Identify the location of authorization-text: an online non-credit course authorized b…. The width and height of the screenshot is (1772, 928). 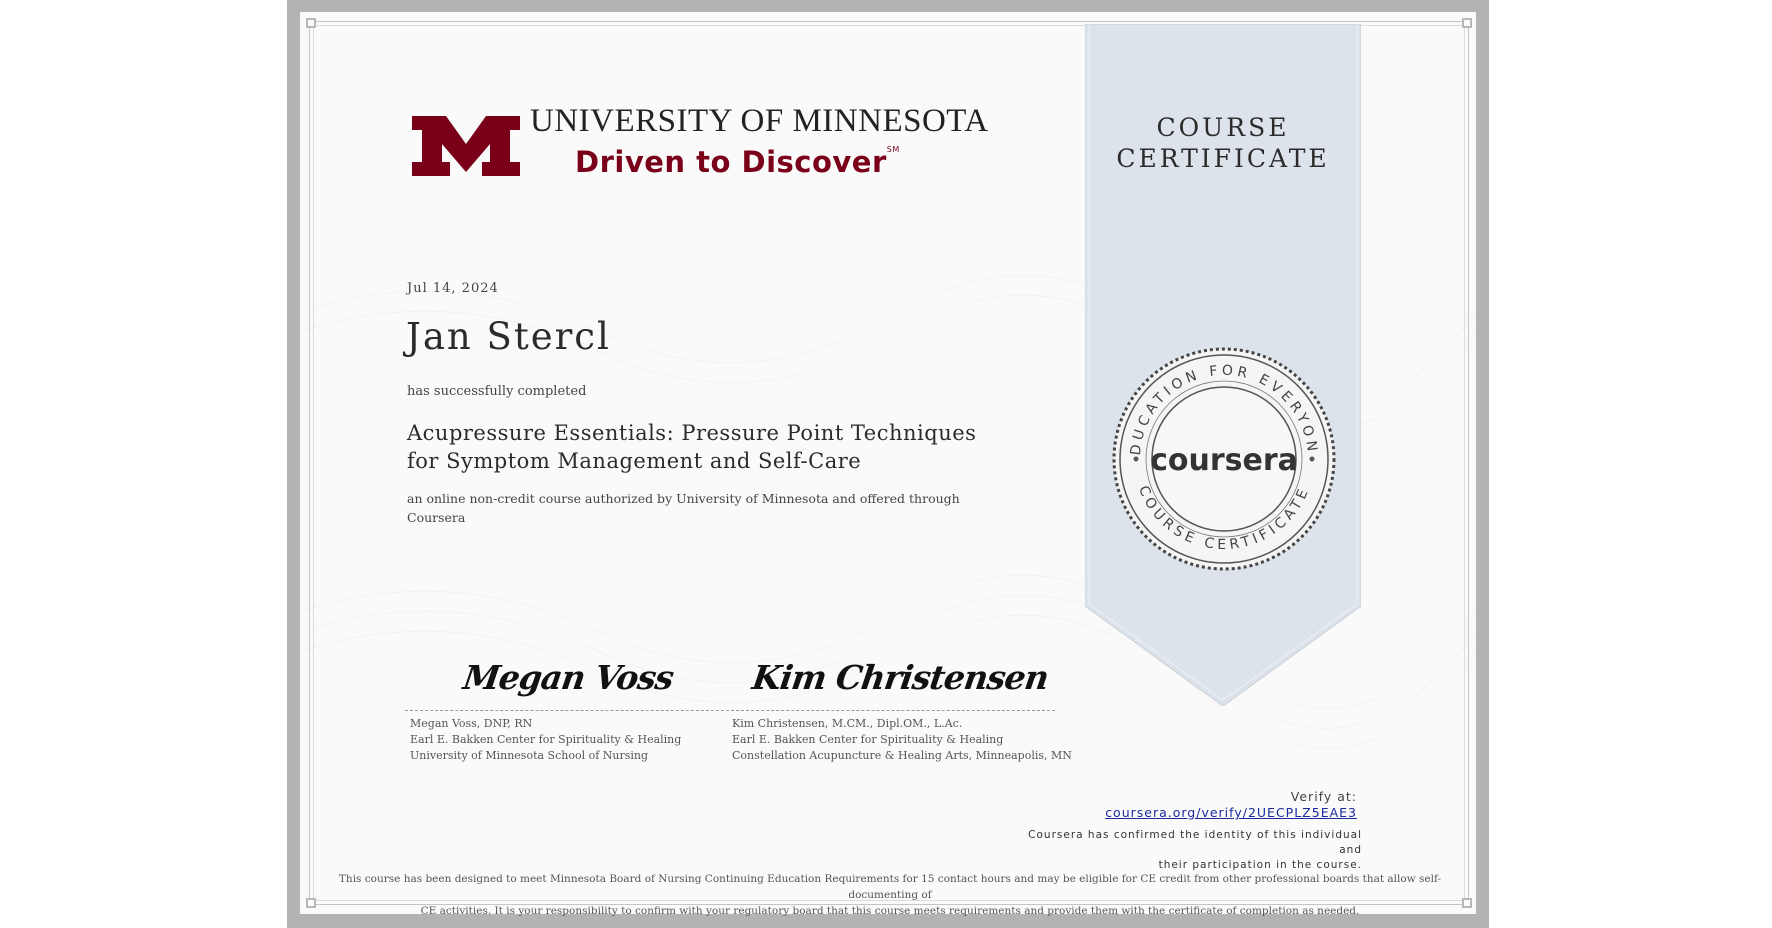
(683, 508).